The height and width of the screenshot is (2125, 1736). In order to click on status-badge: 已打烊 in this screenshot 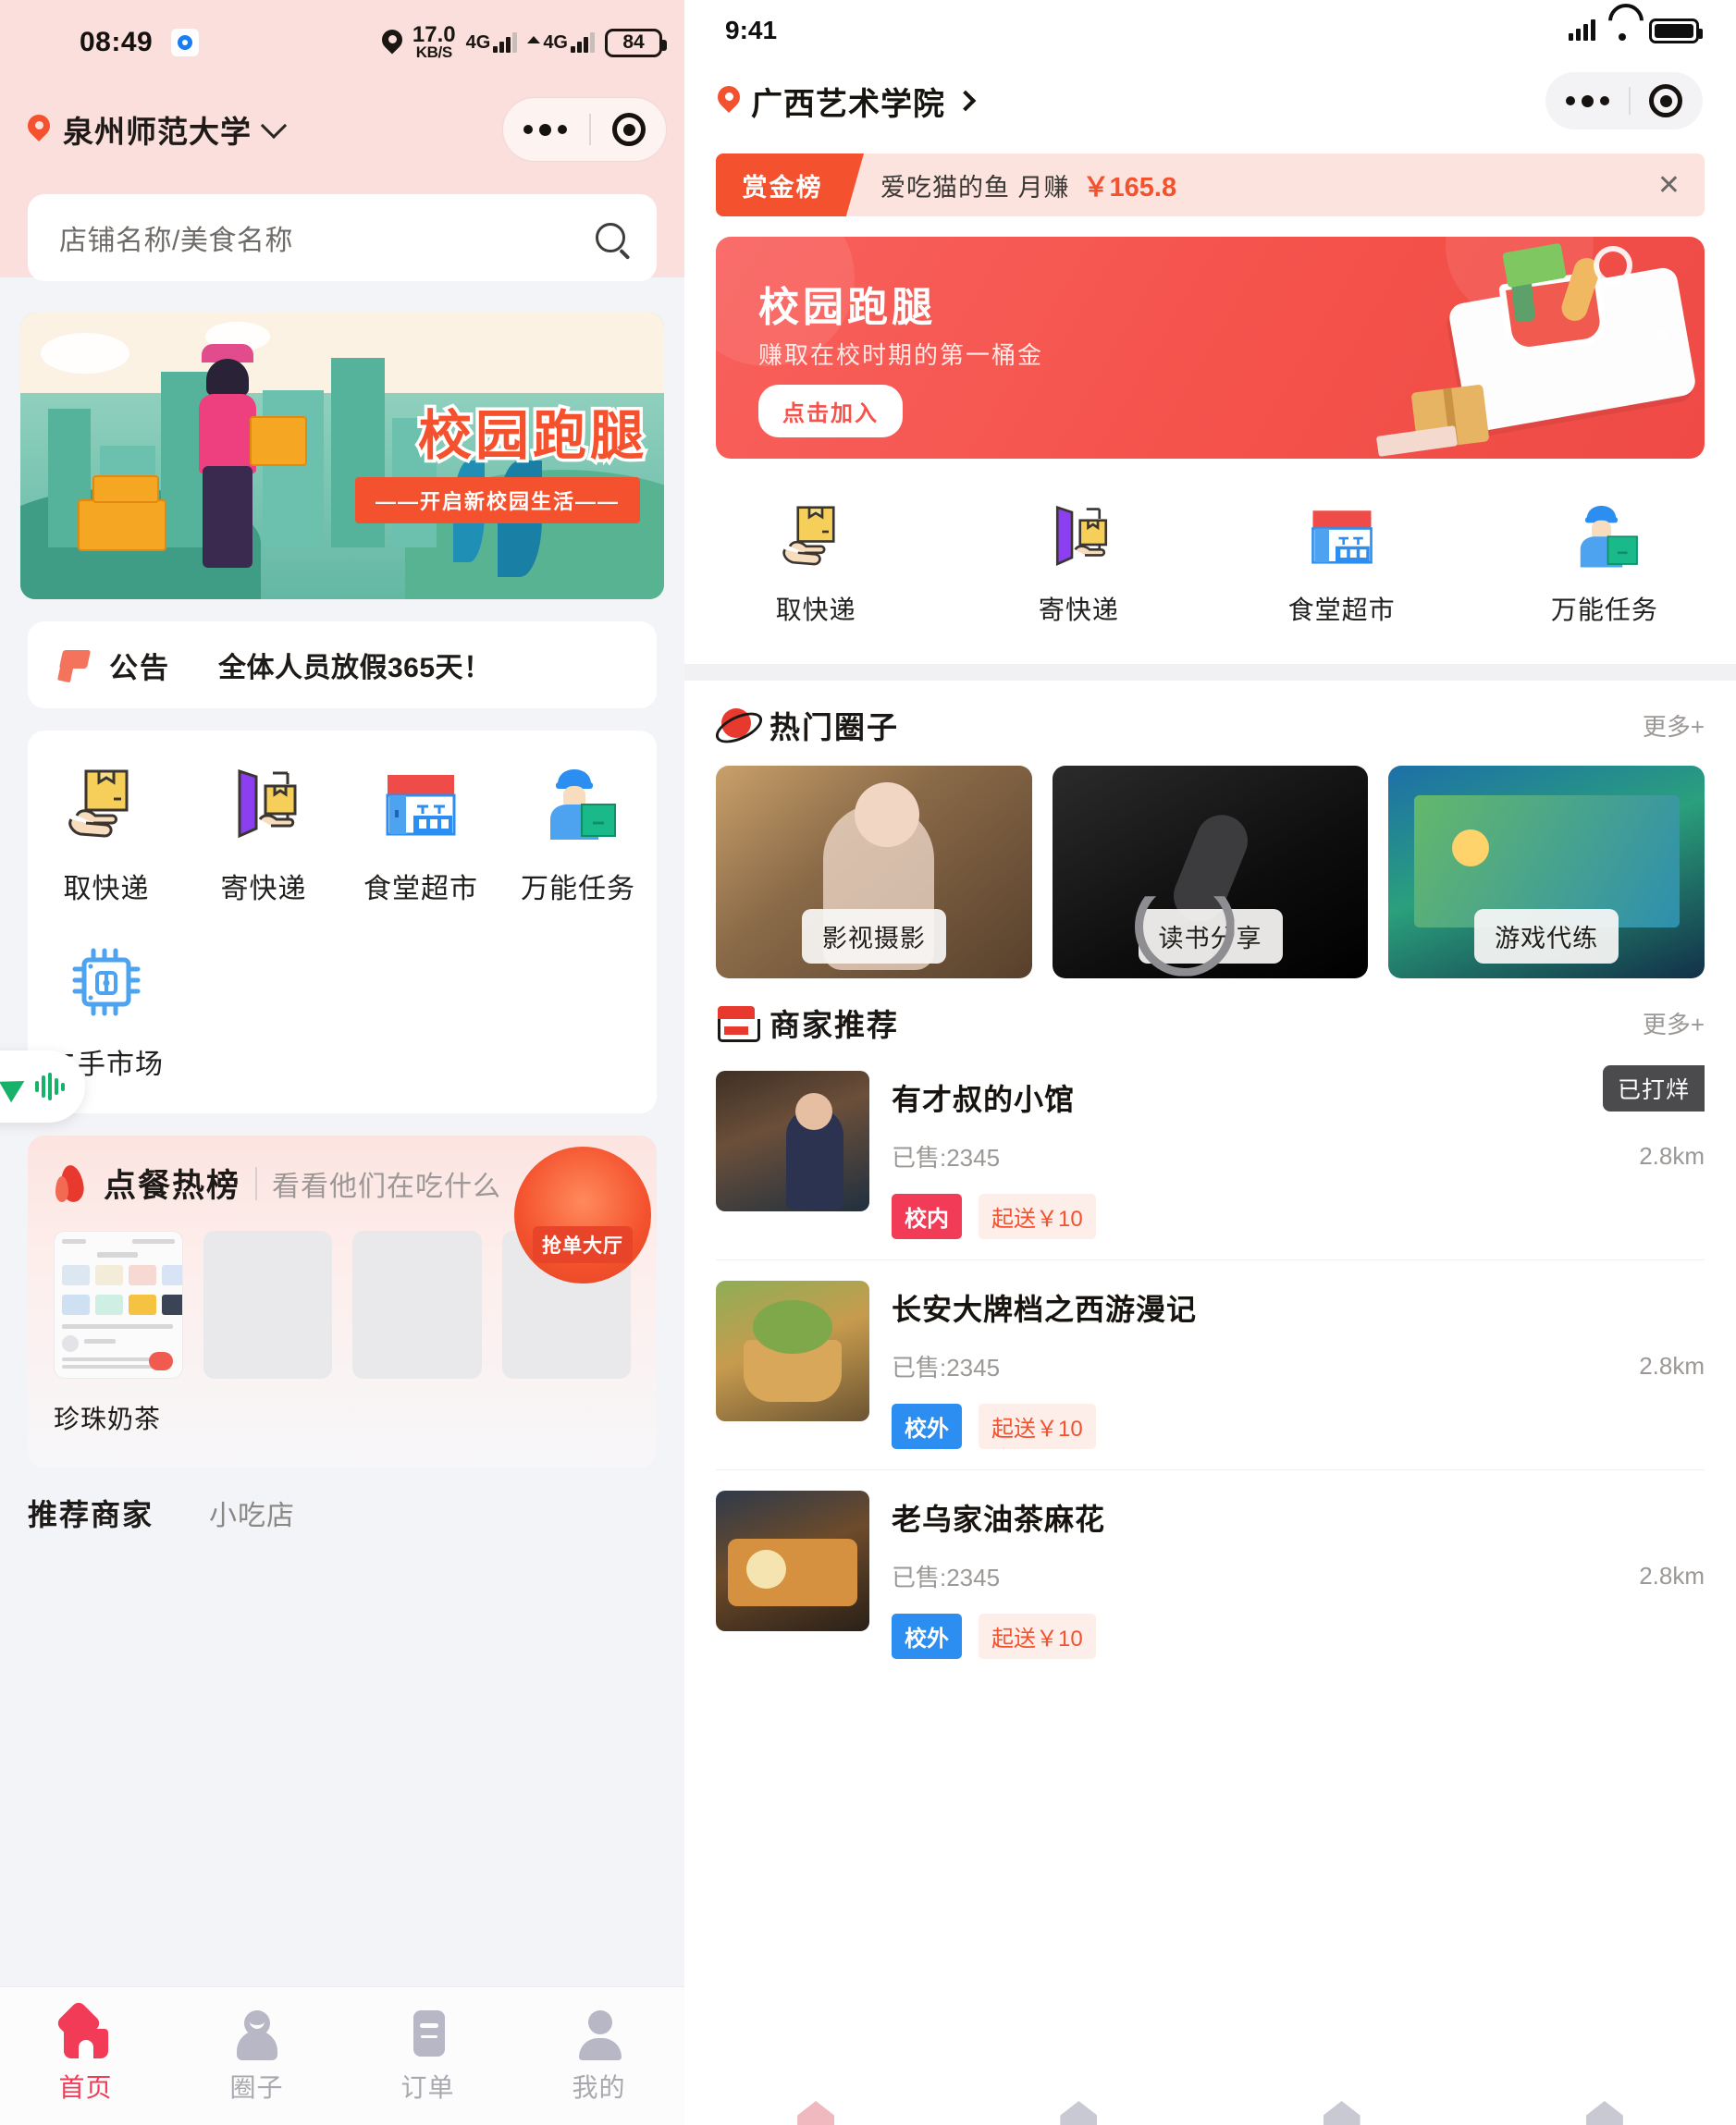, I will do `click(1653, 1088)`.